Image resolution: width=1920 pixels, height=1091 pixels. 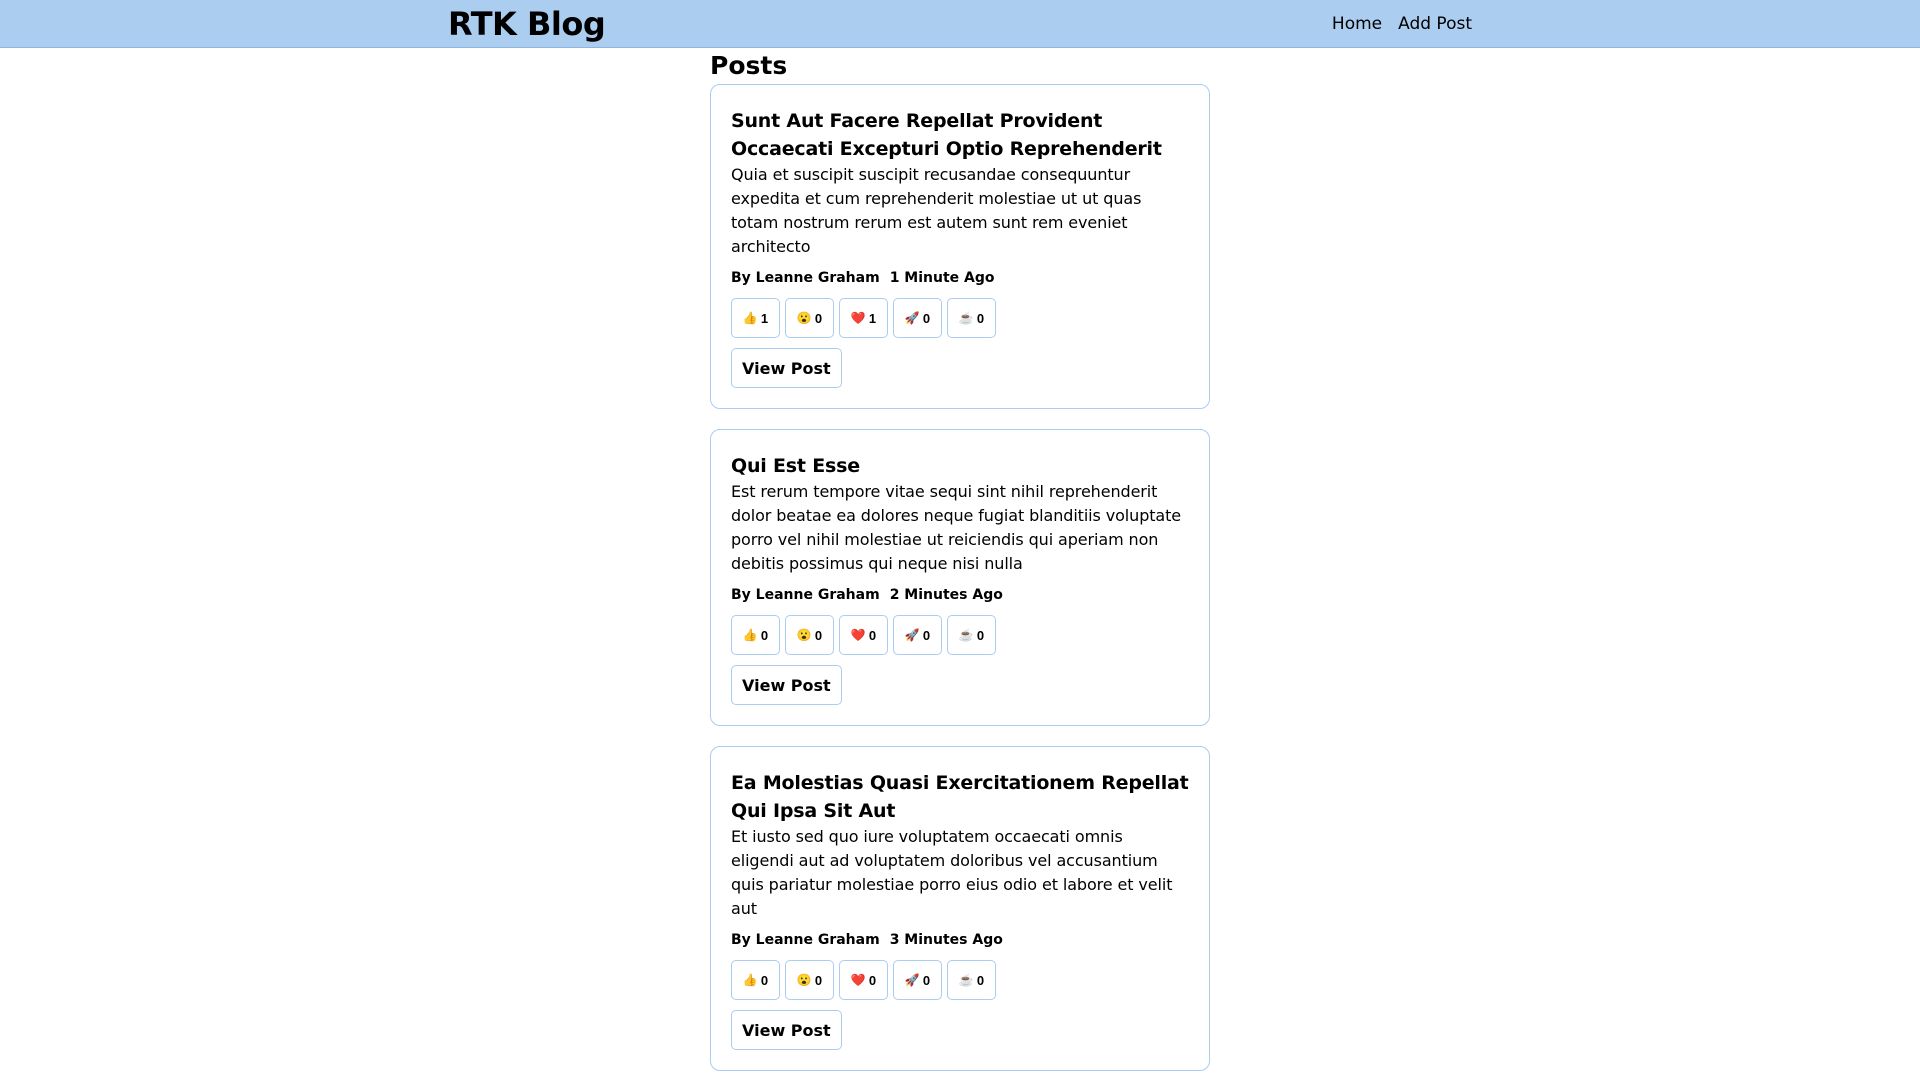 I want to click on site-header: RTK Blog Home Add Post, so click(x=960, y=24).